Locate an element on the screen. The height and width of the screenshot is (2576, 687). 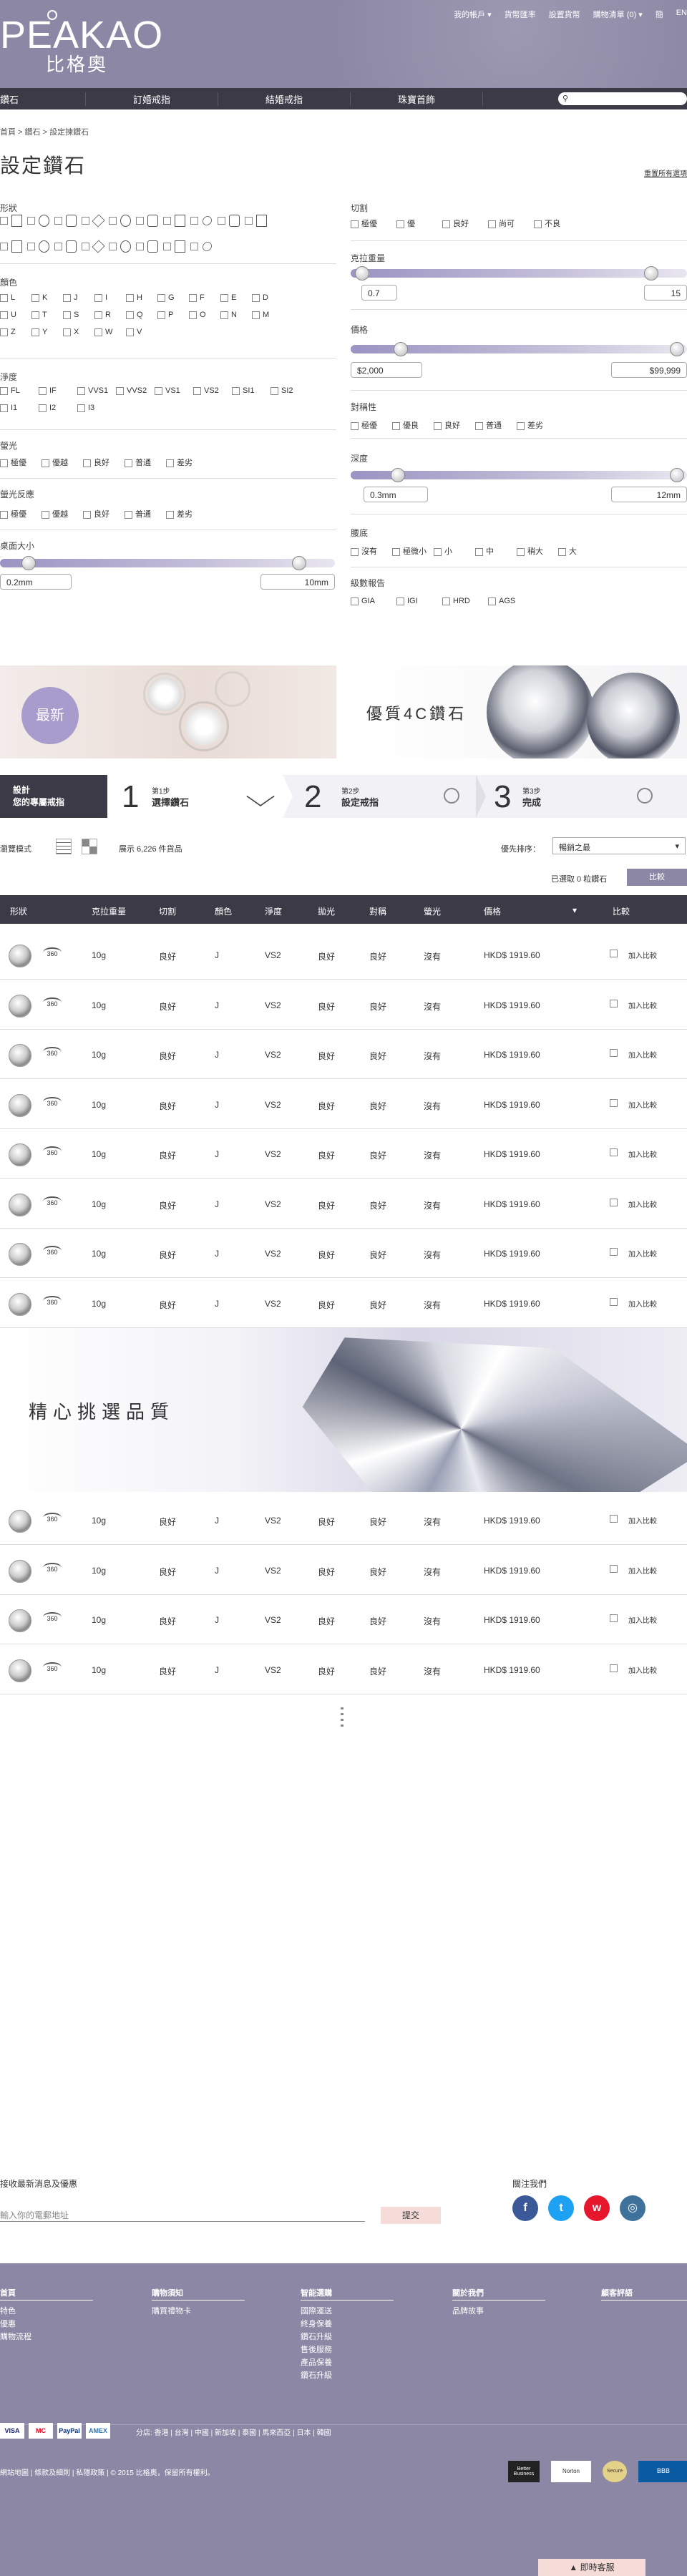
banner-quality: 優質4C鑽石 is located at coordinates (519, 711).